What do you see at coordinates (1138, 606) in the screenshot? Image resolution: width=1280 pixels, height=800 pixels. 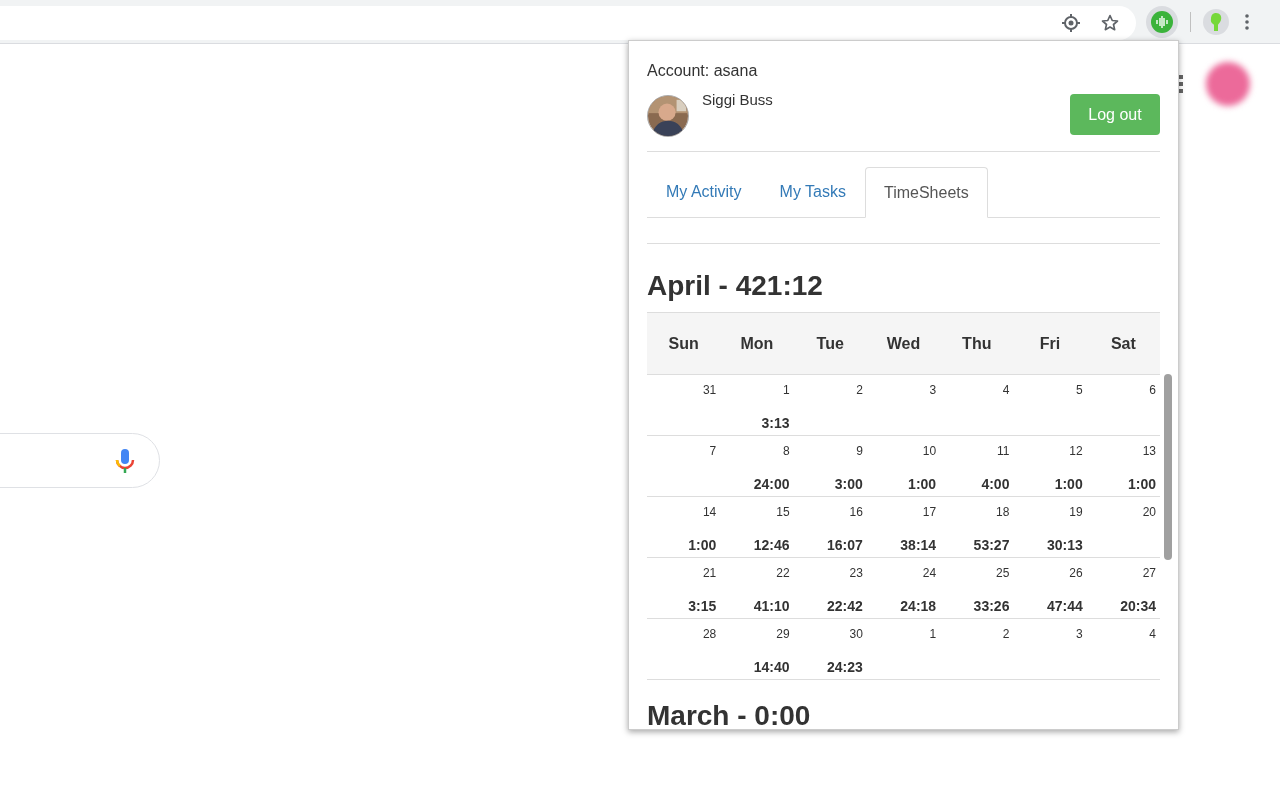 I see `day-hours: 20:34` at bounding box center [1138, 606].